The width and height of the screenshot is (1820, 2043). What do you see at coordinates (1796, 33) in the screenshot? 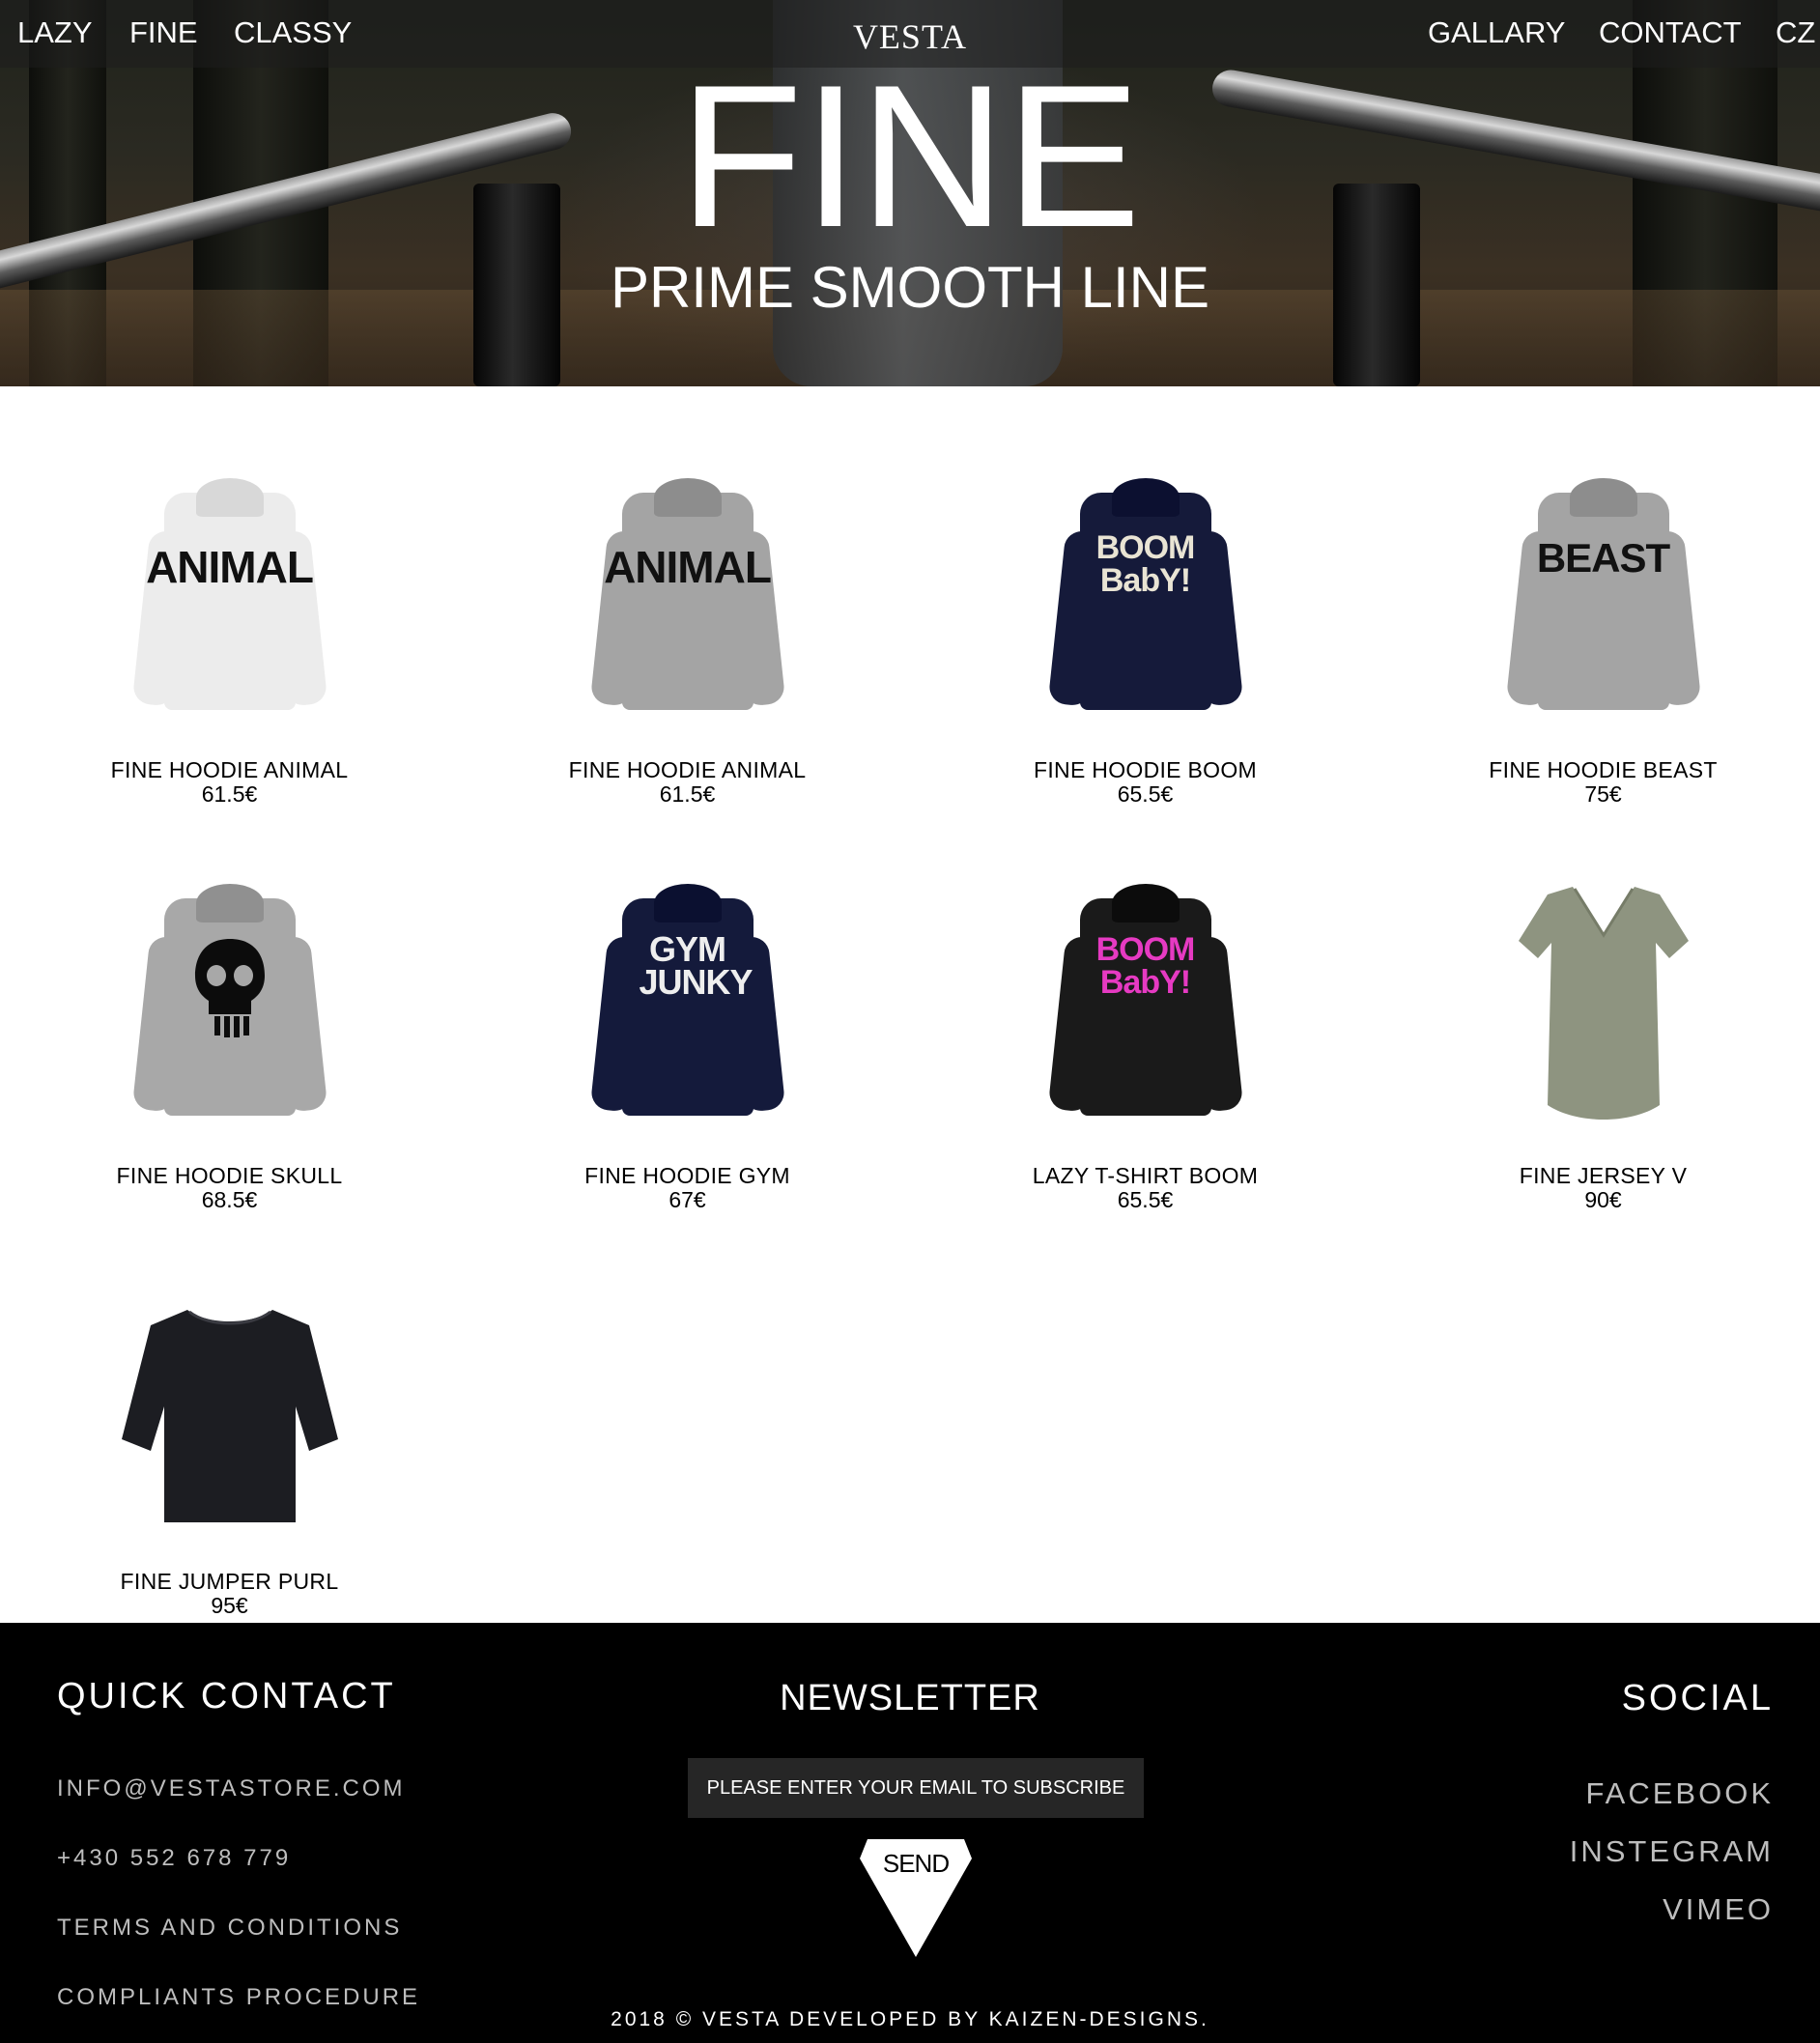
I see `nav-link-language-cz: CZ` at bounding box center [1796, 33].